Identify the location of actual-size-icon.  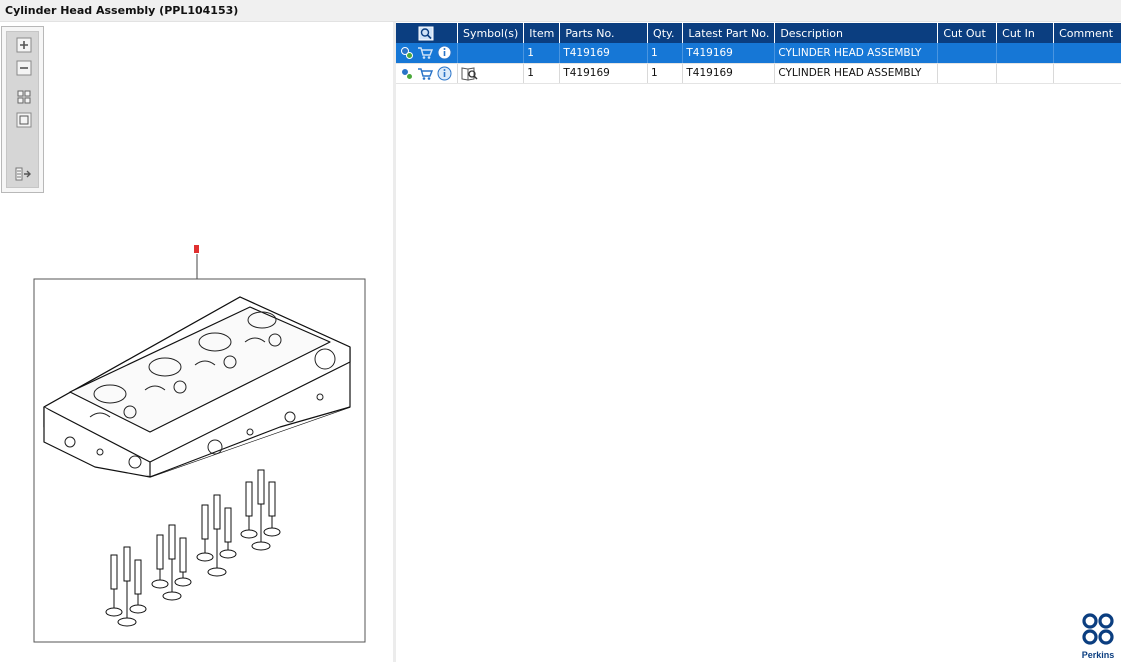
(24, 120).